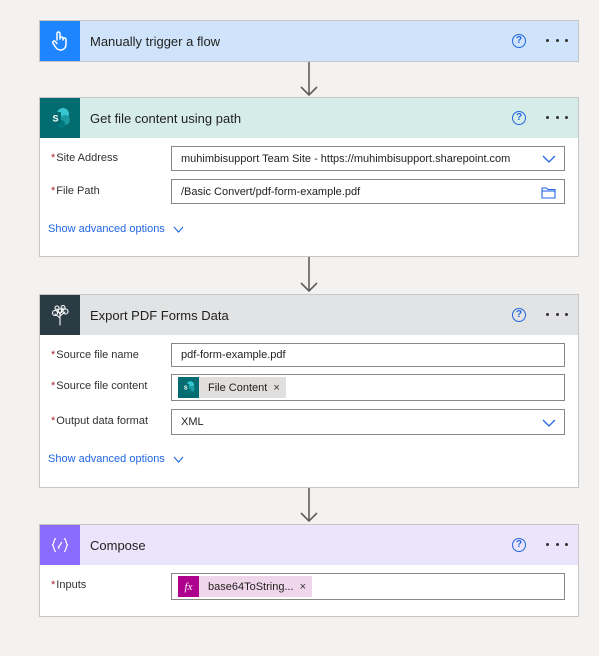  I want to click on export-pdf-card-header: Export PDF Forms Data ?, so click(309, 315).